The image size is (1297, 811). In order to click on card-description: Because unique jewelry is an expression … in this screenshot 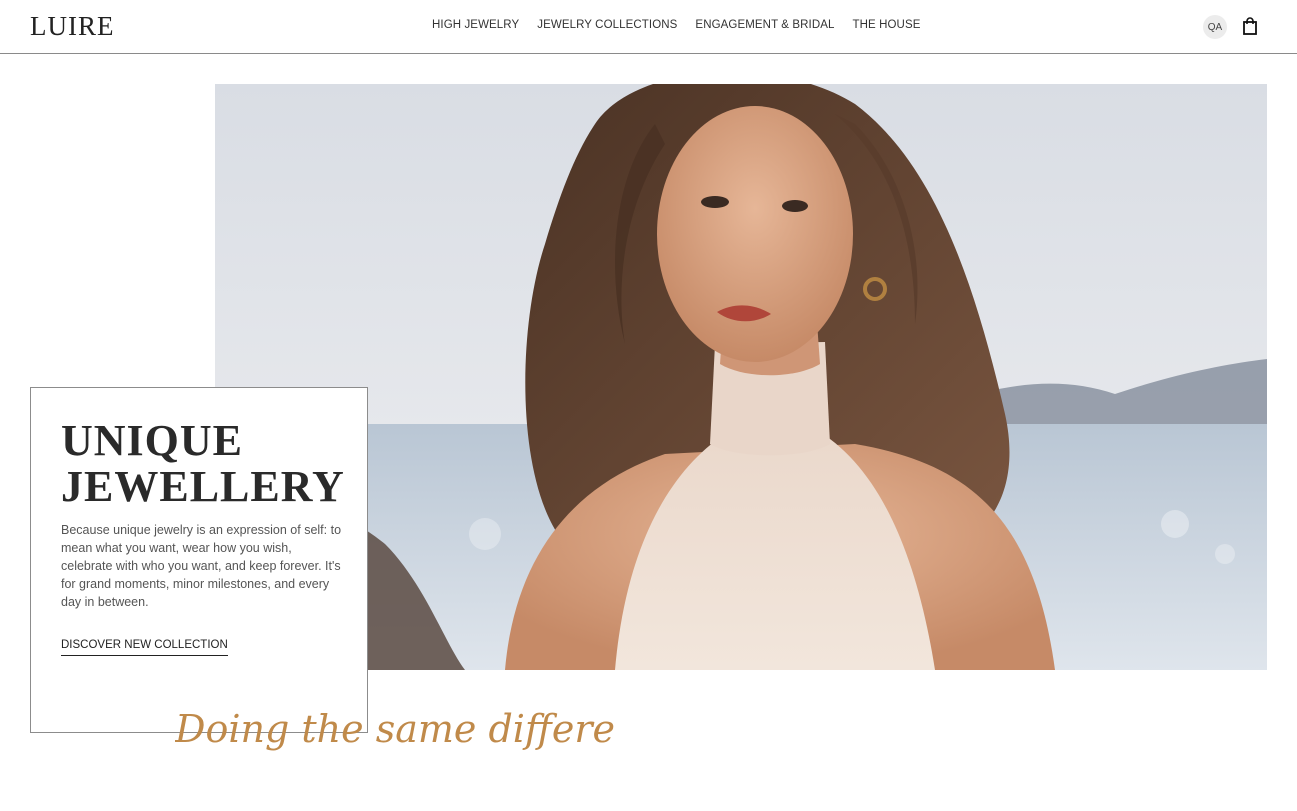, I will do `click(201, 566)`.